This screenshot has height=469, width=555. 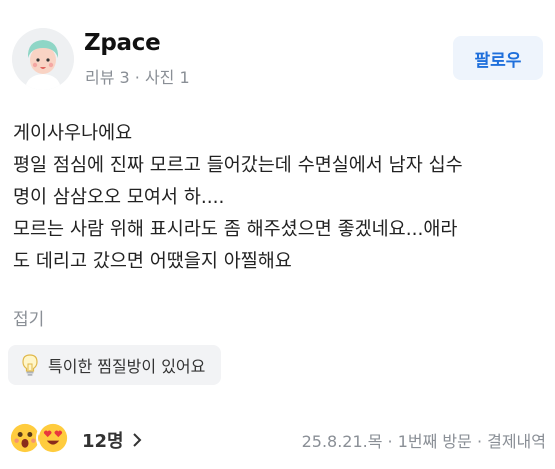 I want to click on lightbulb-icon, so click(x=30, y=365).